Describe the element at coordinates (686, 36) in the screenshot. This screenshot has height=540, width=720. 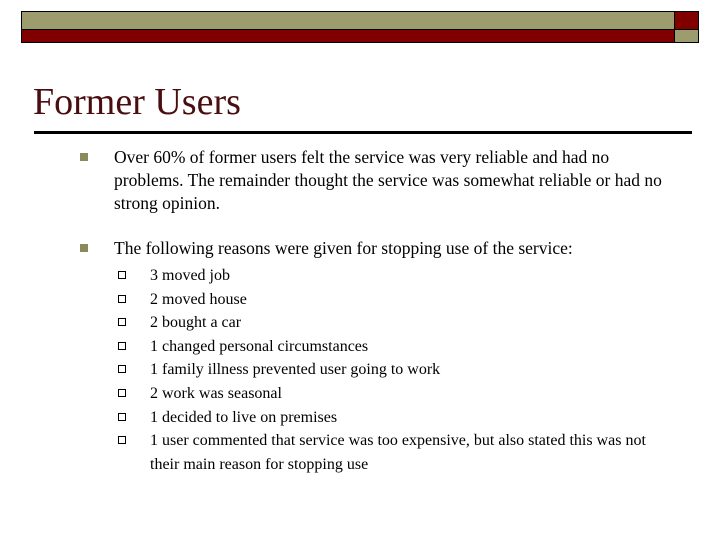
I see `olive-accent-square` at that location.